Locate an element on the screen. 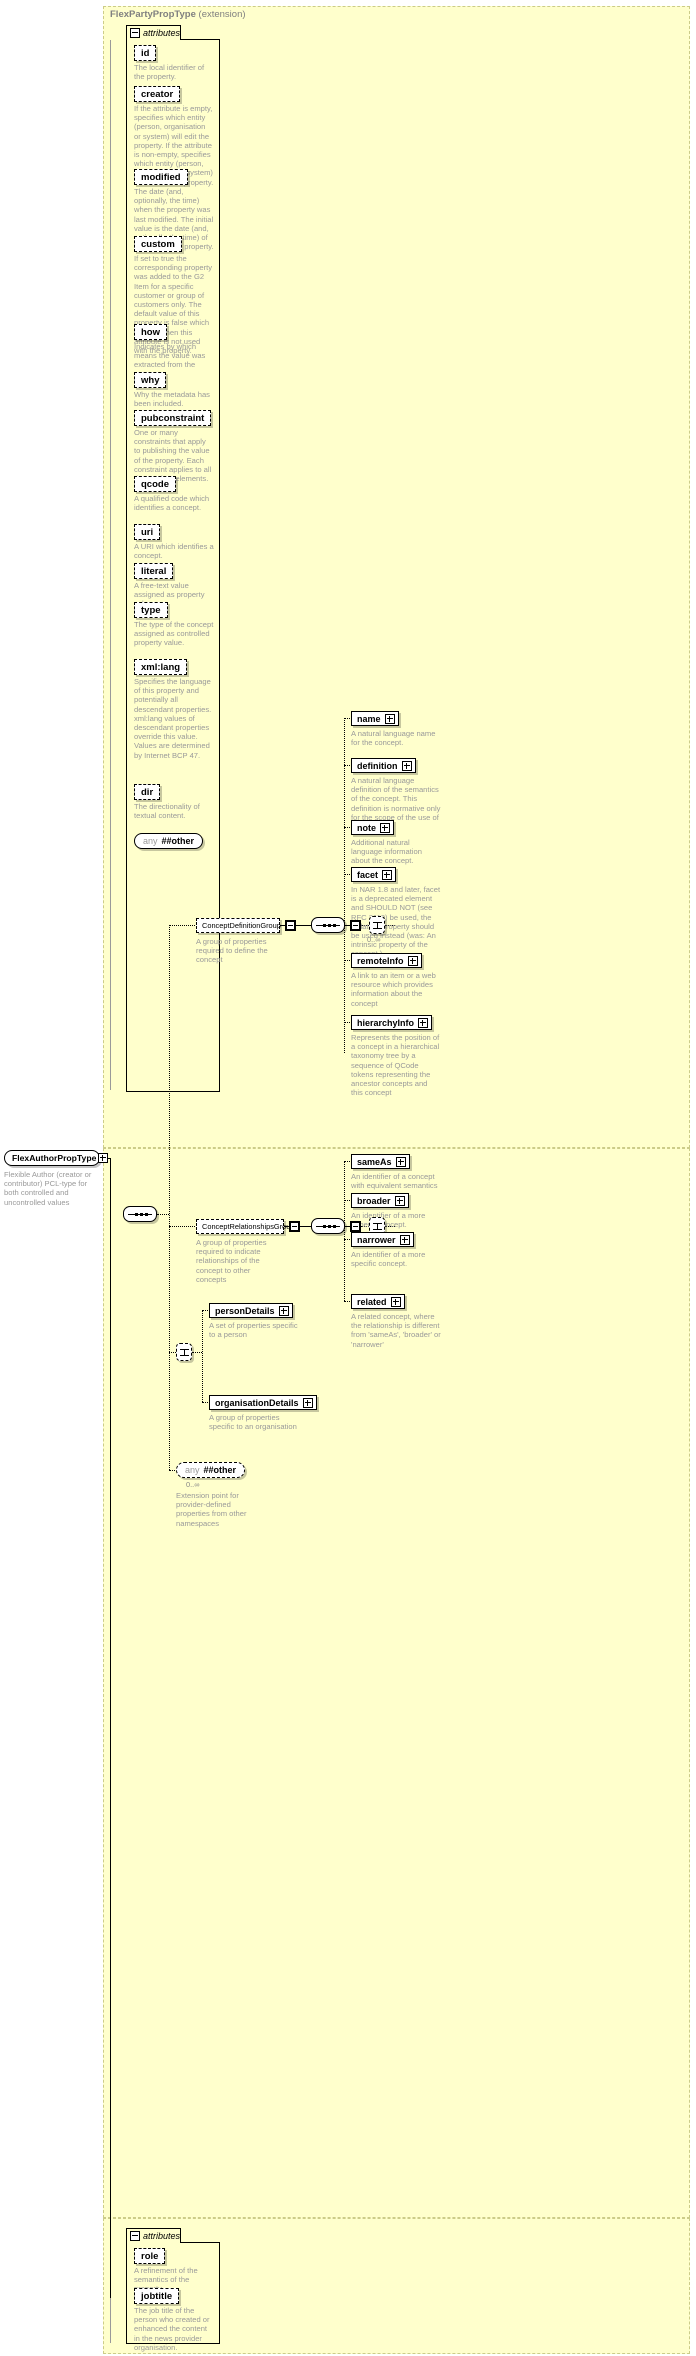 This screenshot has height=2356, width=696. attribute-node-literal: literal is located at coordinates (154, 571).